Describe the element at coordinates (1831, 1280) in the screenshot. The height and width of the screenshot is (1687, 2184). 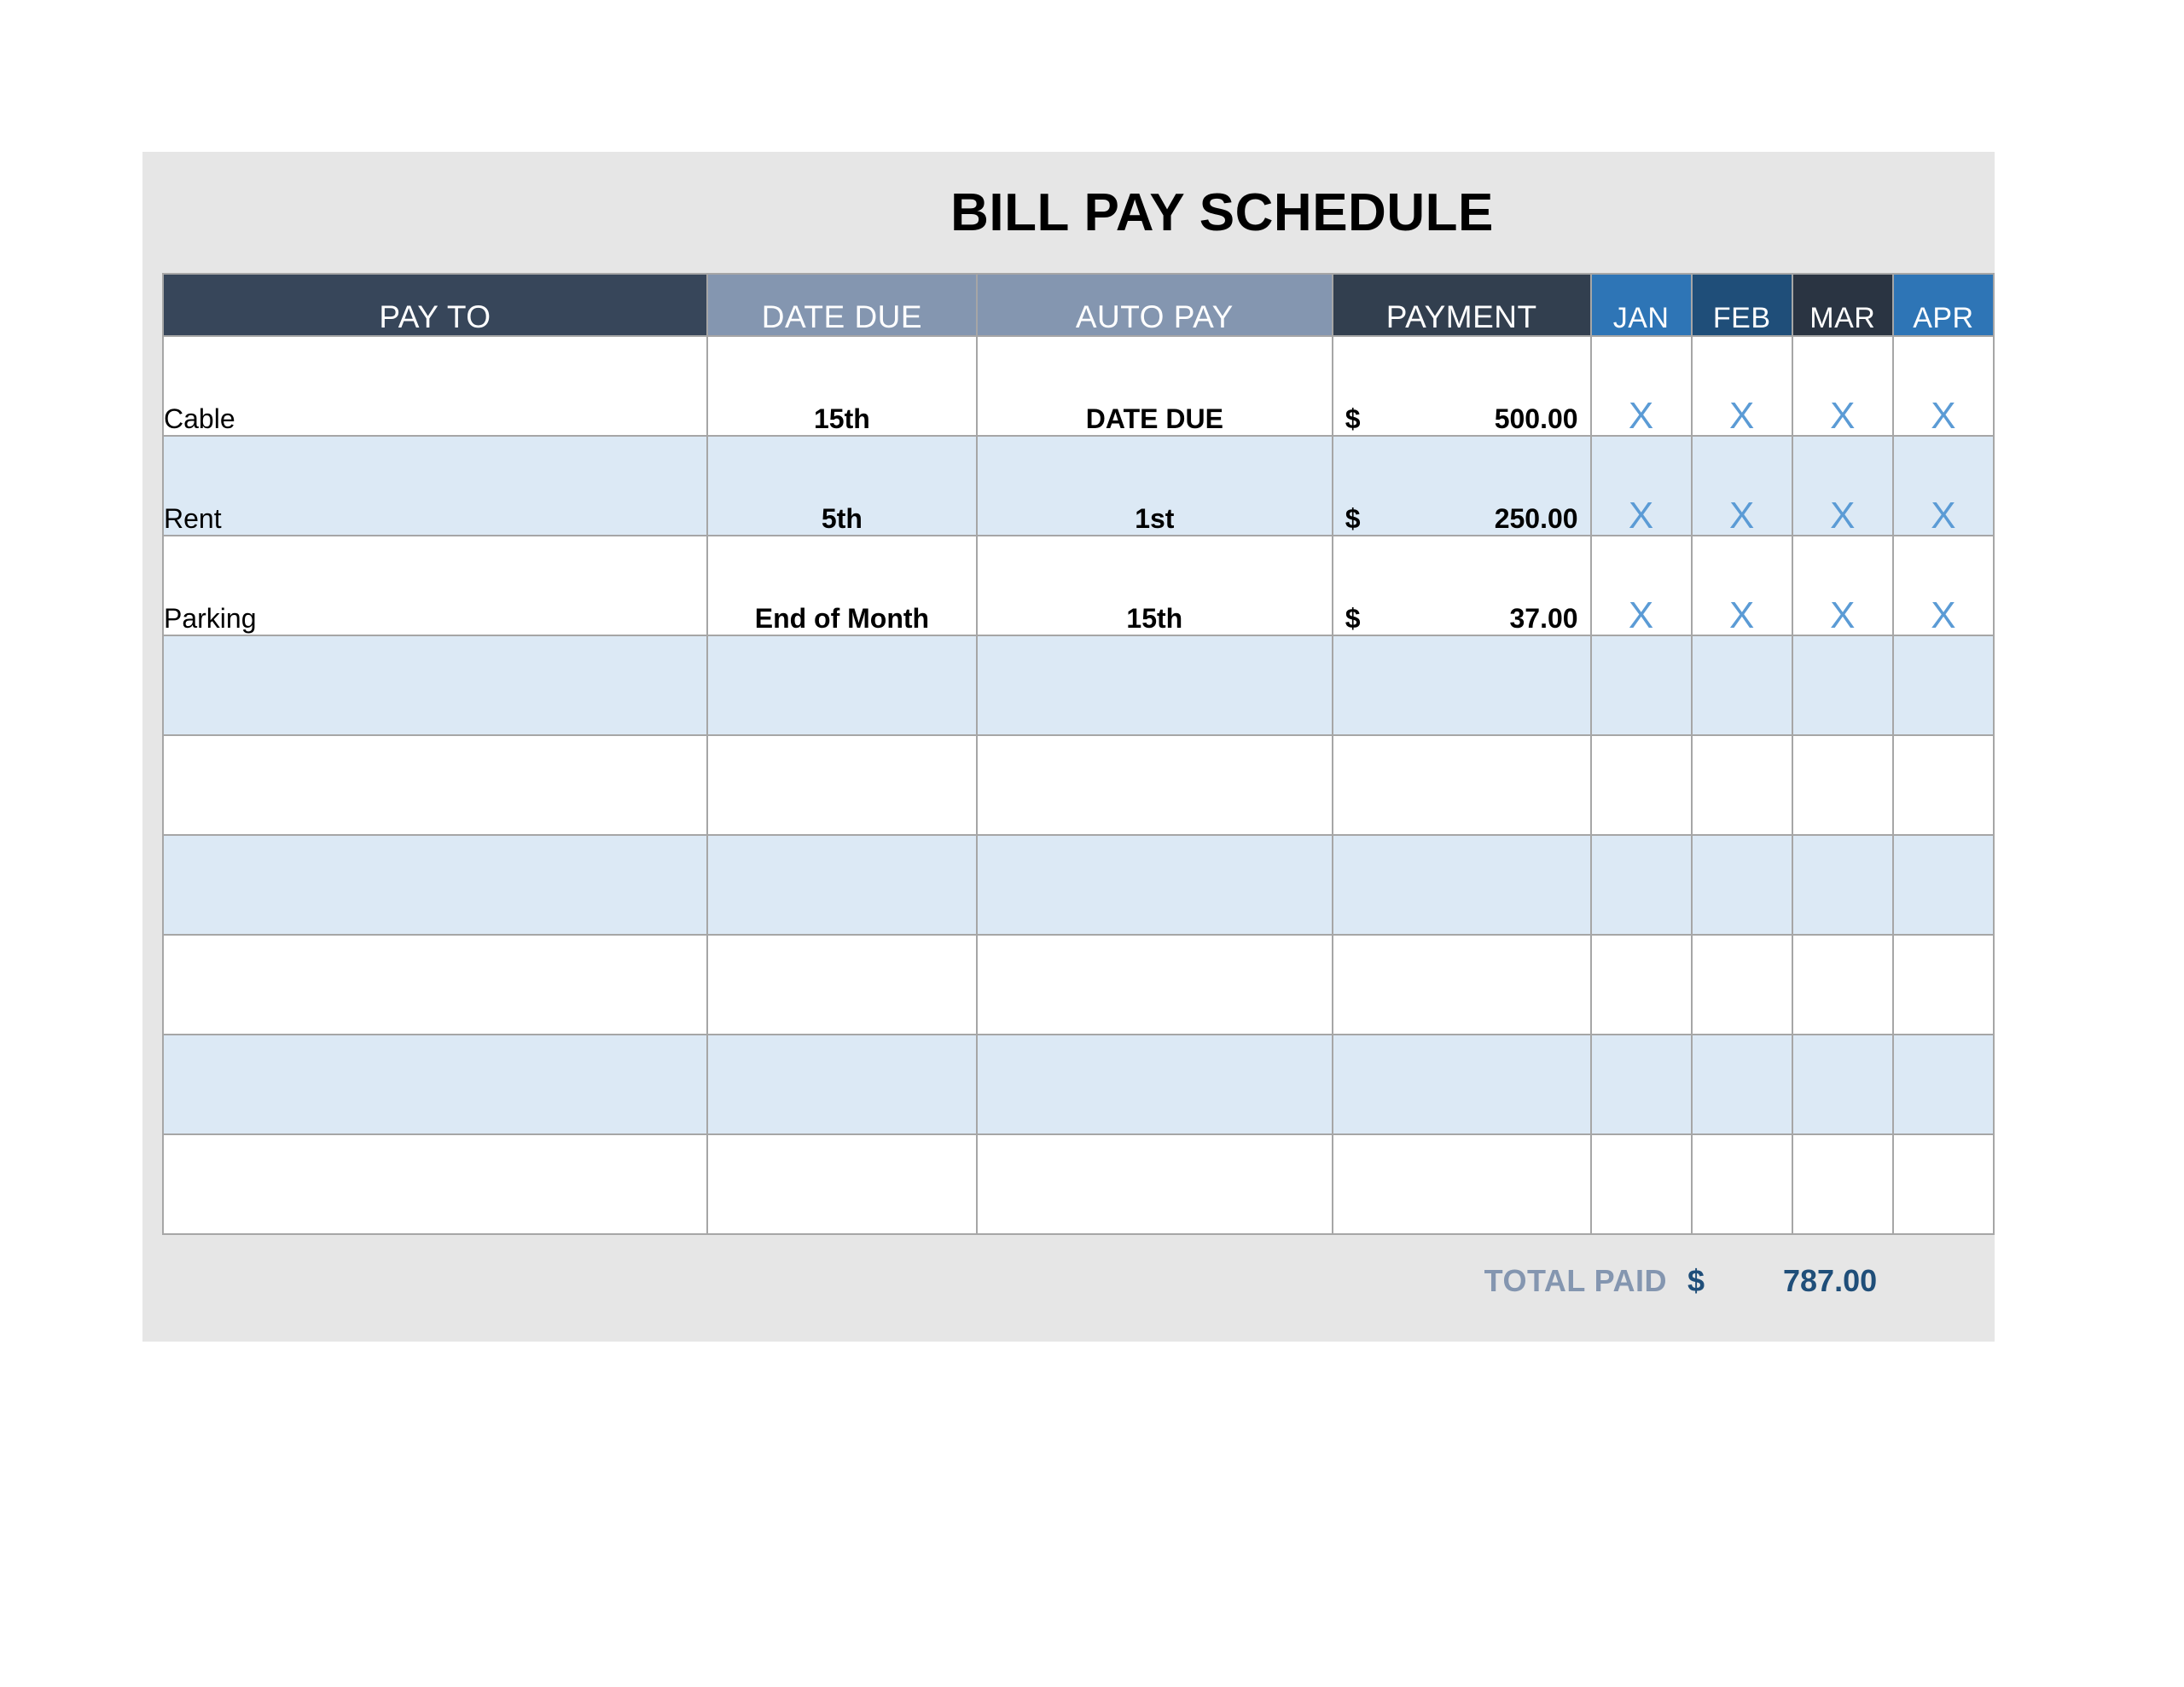
I see `total-paid-amount: 787.00` at that location.